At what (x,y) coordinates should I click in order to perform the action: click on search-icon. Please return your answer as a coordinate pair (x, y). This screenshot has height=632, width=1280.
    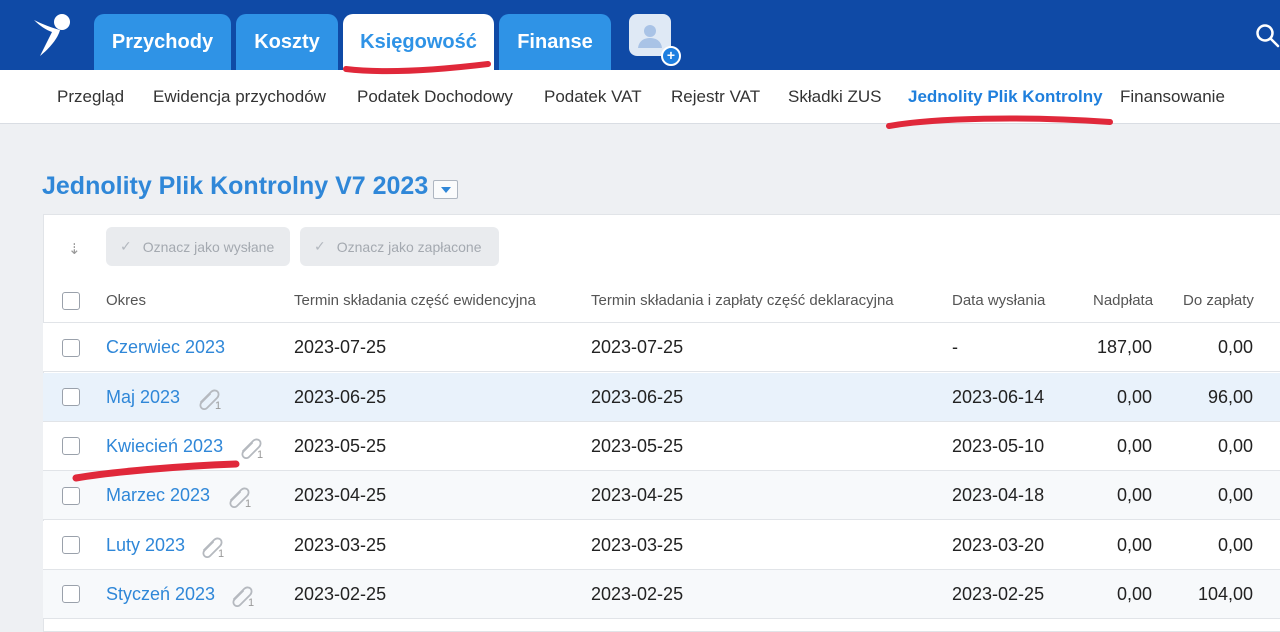
    Looking at the image, I should click on (1267, 35).